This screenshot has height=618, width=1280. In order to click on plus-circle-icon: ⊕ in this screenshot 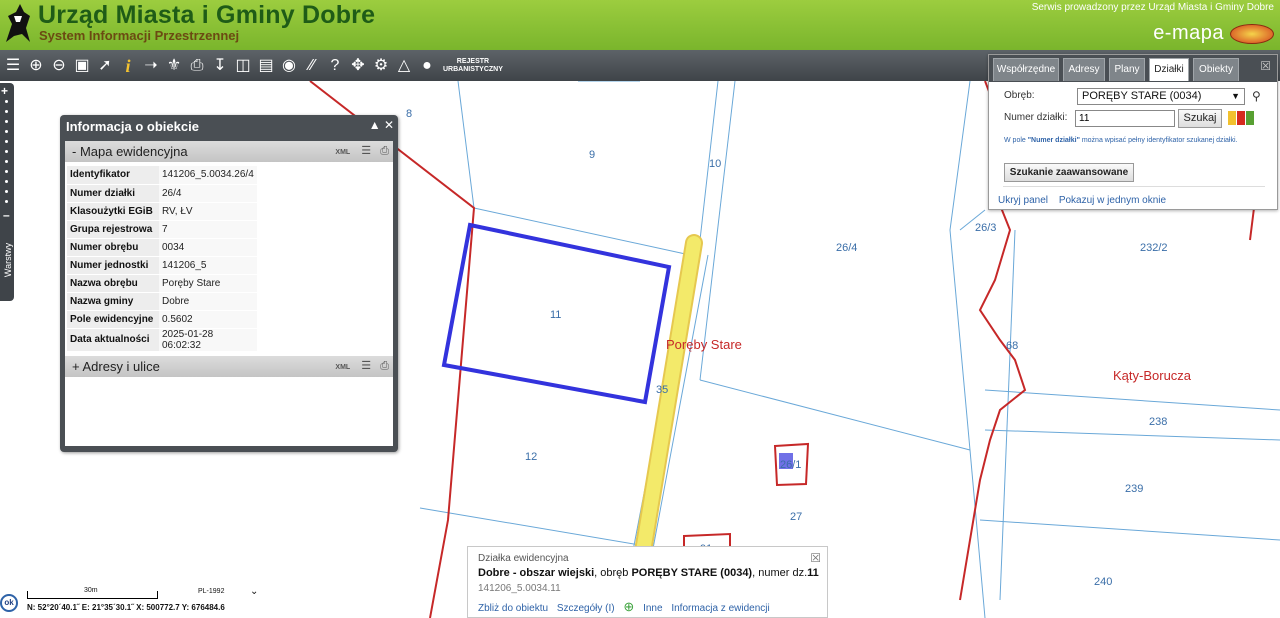, I will do `click(628, 606)`.